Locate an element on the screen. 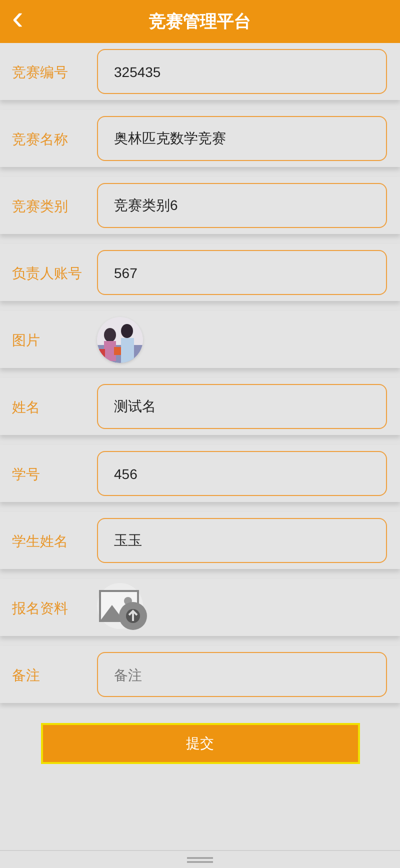  field-label: 姓名 is located at coordinates (26, 407).